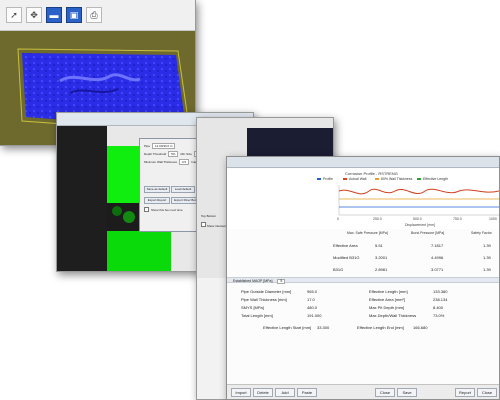  What do you see at coordinates (186, 154) in the screenshot?
I see `min-size-label: Min Size` at bounding box center [186, 154].